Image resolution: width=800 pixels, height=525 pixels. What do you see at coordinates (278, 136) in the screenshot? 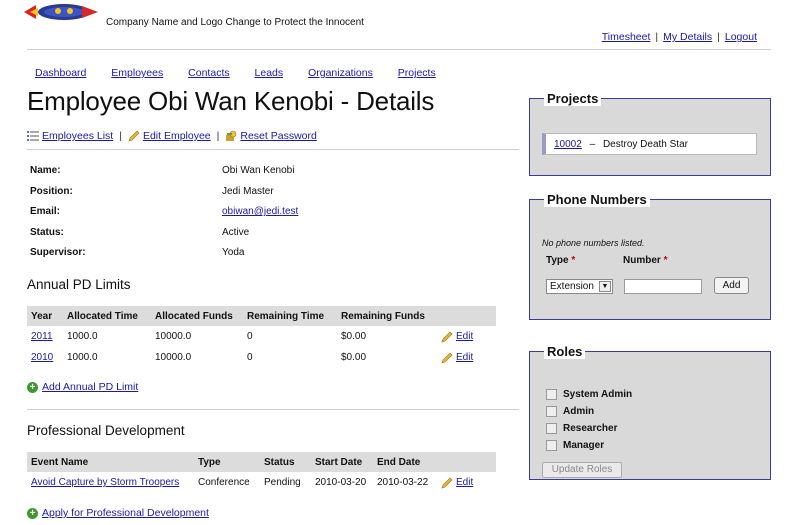
I see `reset-password-link: Reset Password` at bounding box center [278, 136].